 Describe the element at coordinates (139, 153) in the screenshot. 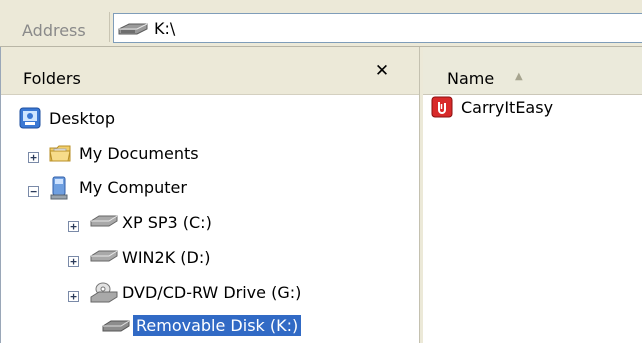

I see `tree-item-label: My Documents` at that location.